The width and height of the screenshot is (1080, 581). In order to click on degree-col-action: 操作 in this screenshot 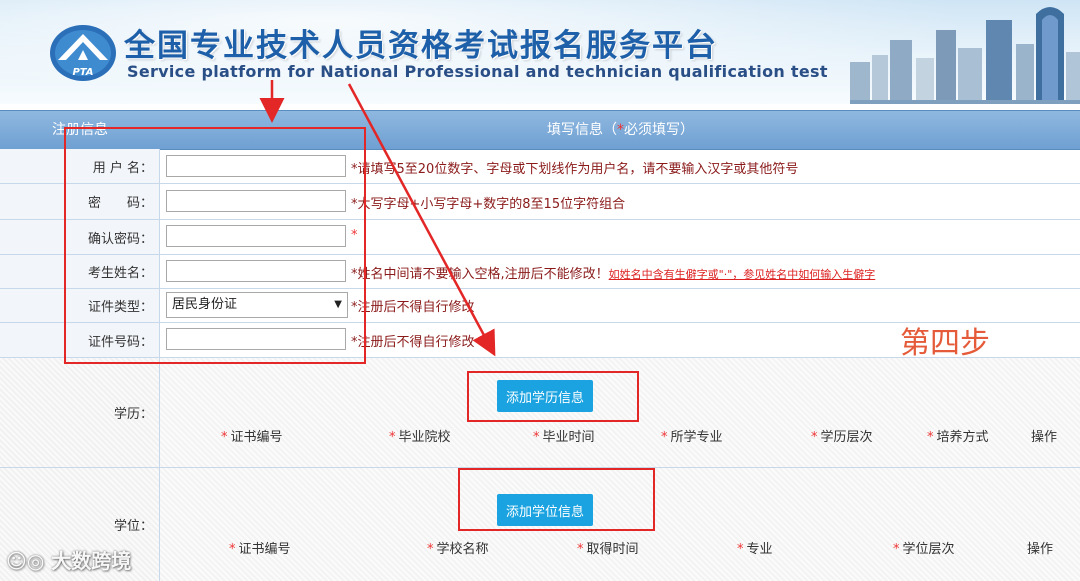, I will do `click(1040, 549)`.